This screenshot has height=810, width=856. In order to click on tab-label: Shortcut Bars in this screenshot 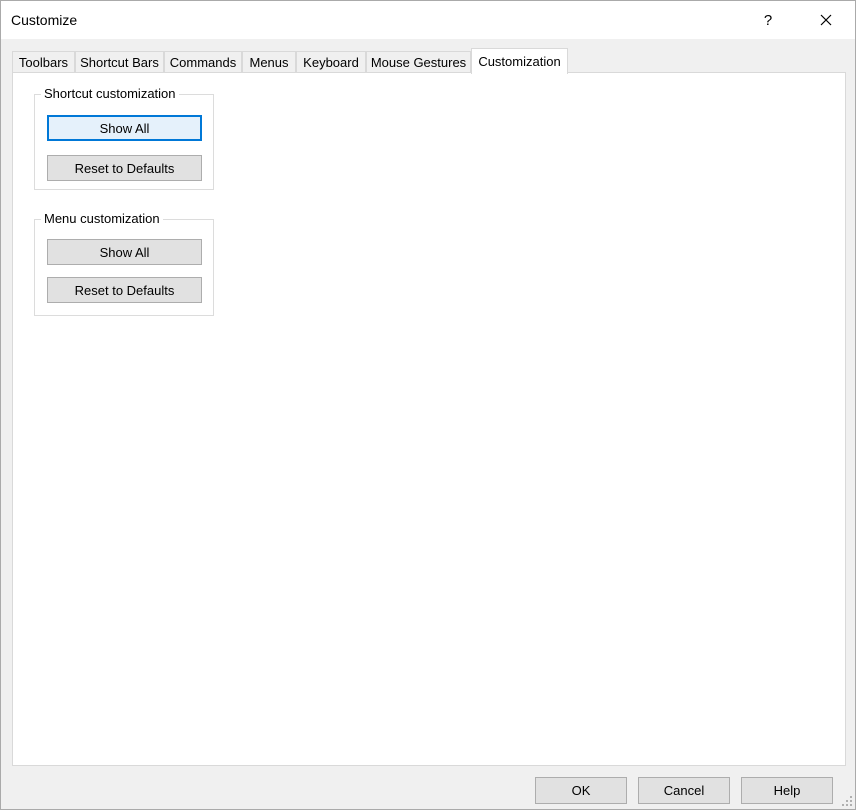, I will do `click(119, 62)`.